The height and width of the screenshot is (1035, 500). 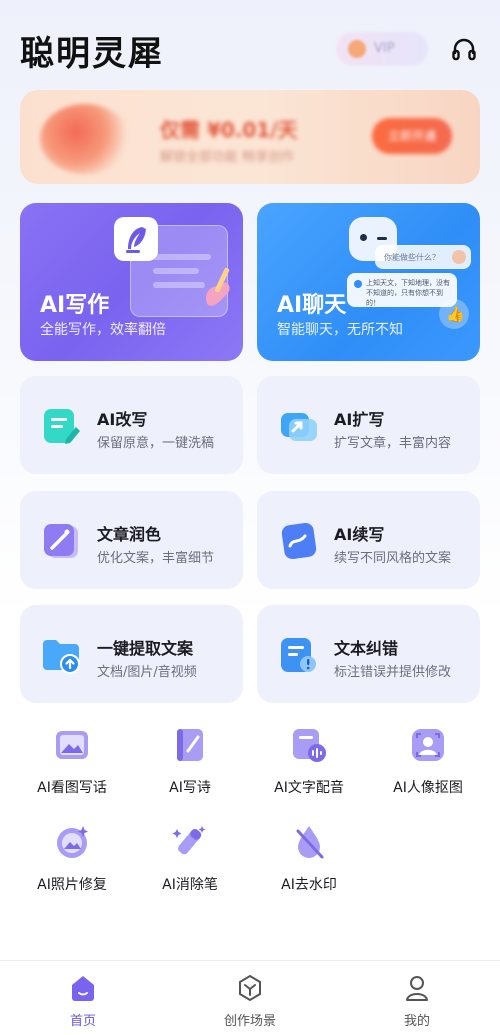 I want to click on vip-badge-button: VIP, so click(x=382, y=49).